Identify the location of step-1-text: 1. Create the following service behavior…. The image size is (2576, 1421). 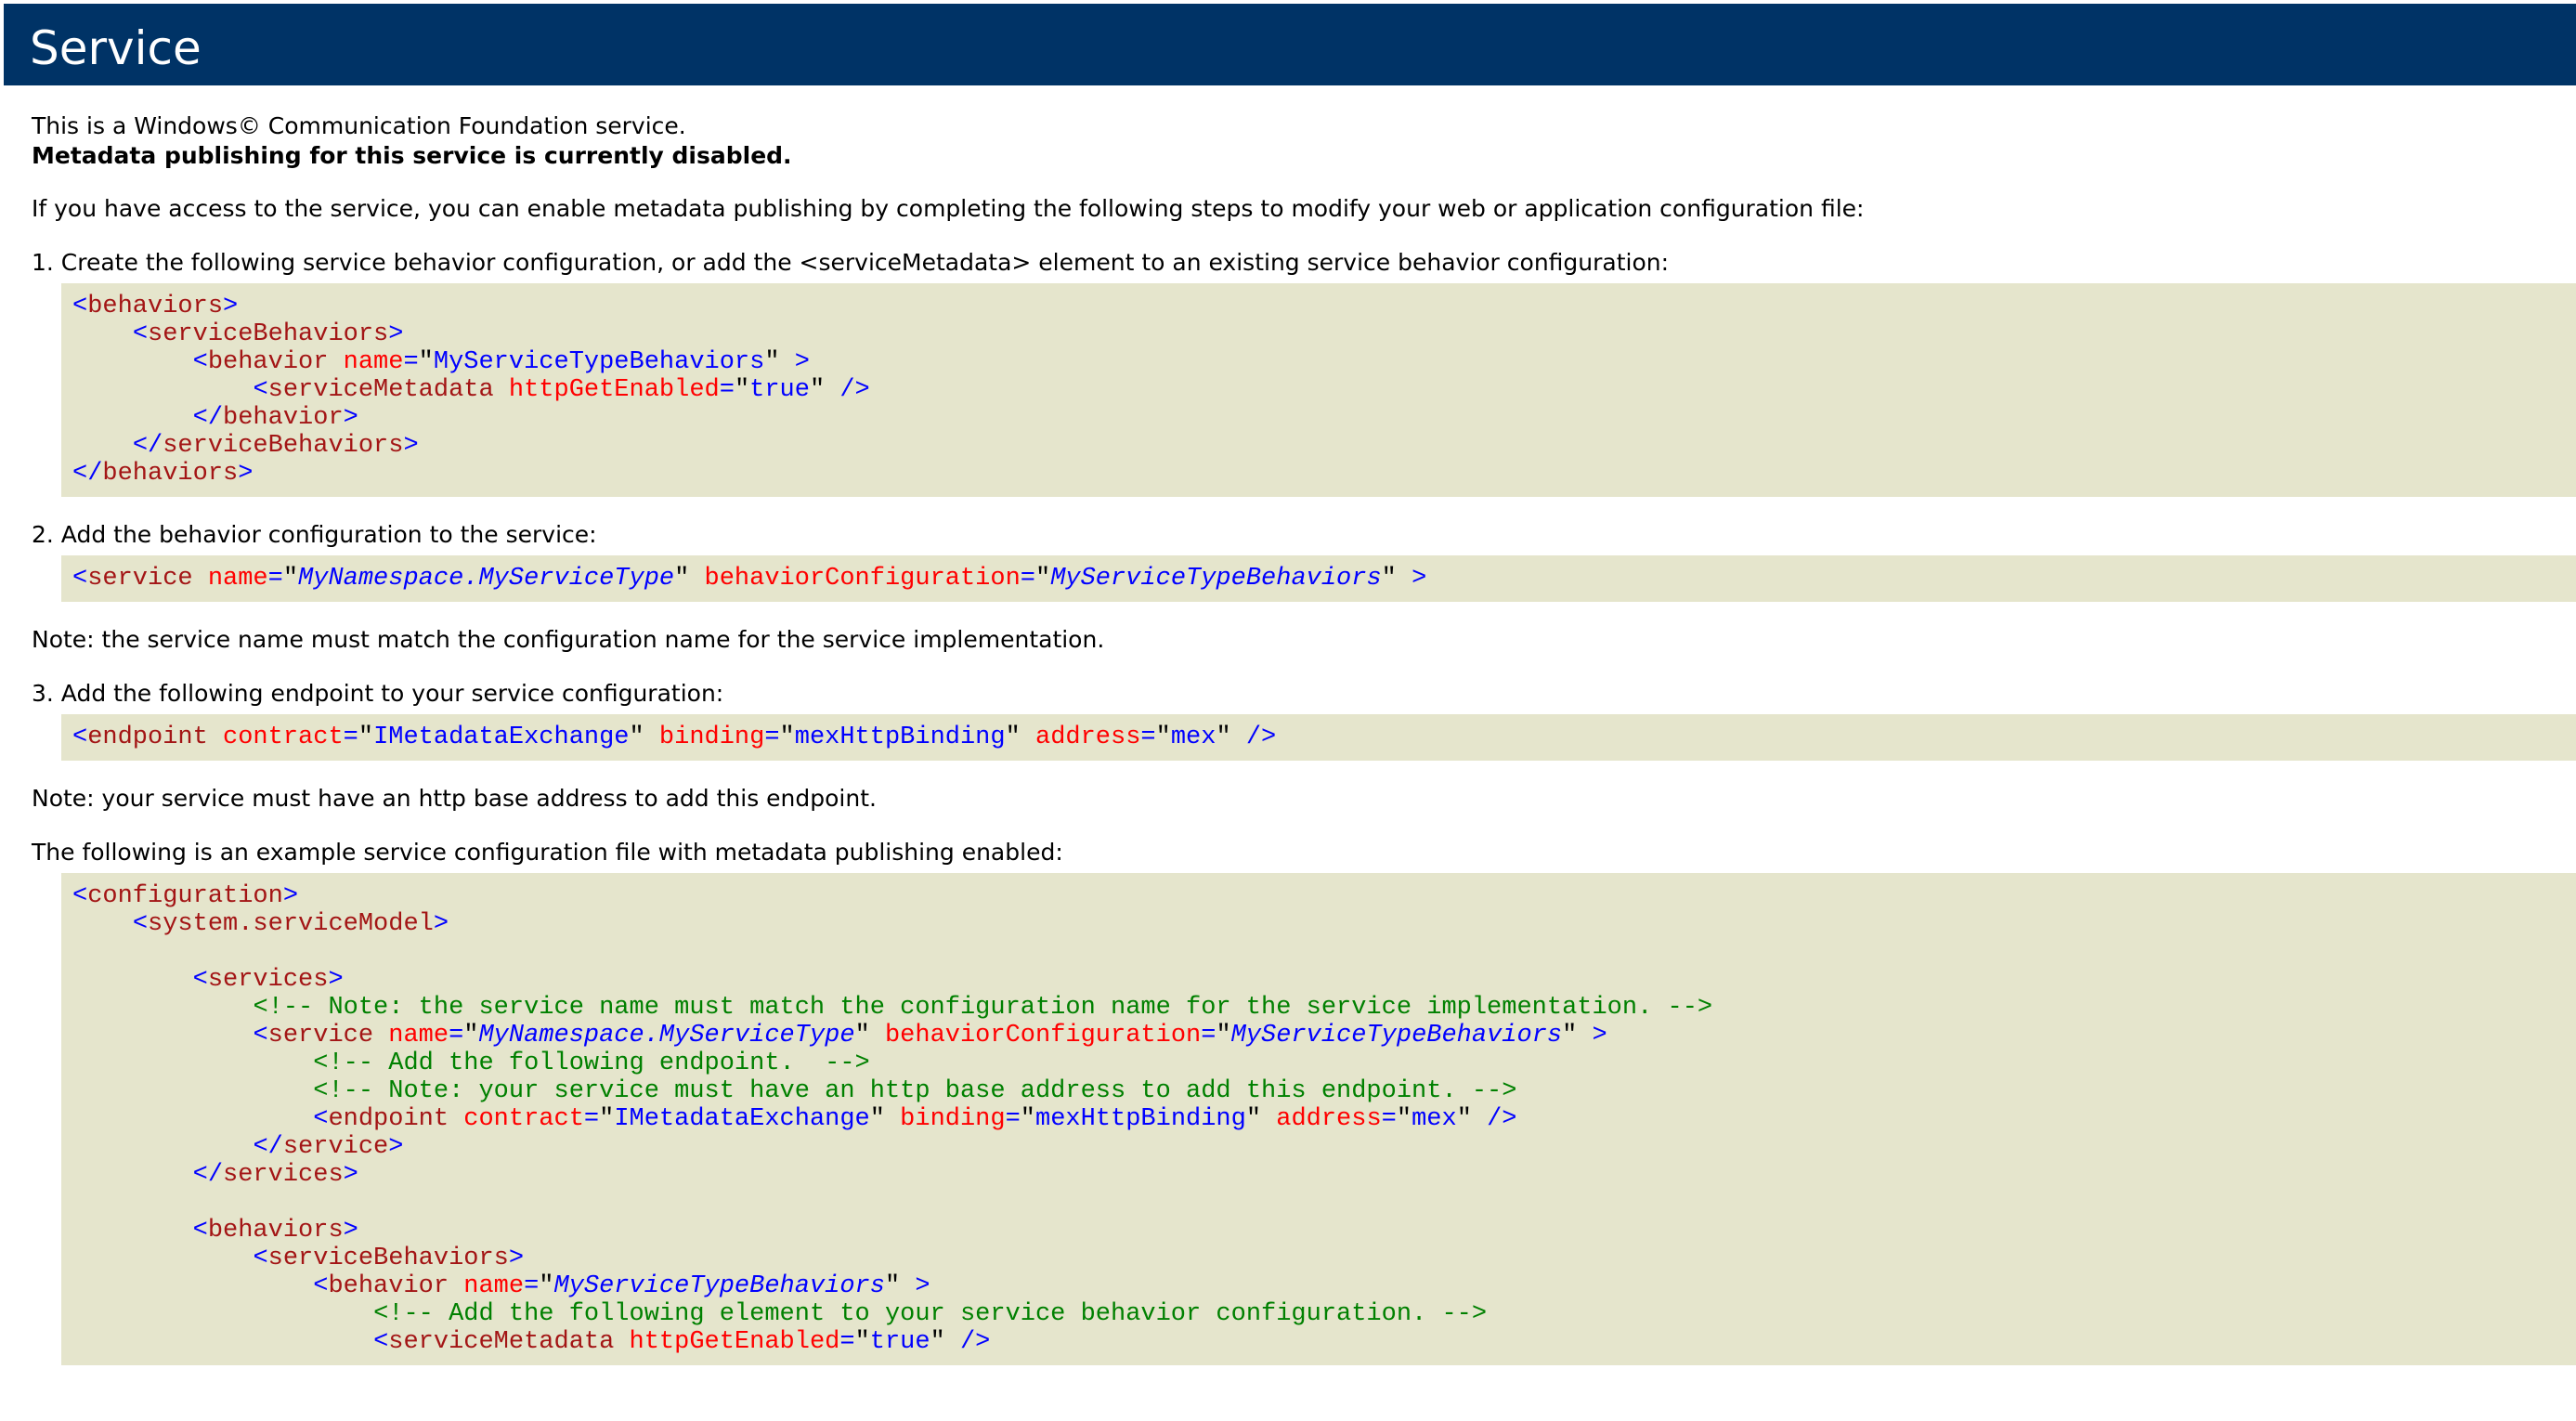
(851, 262).